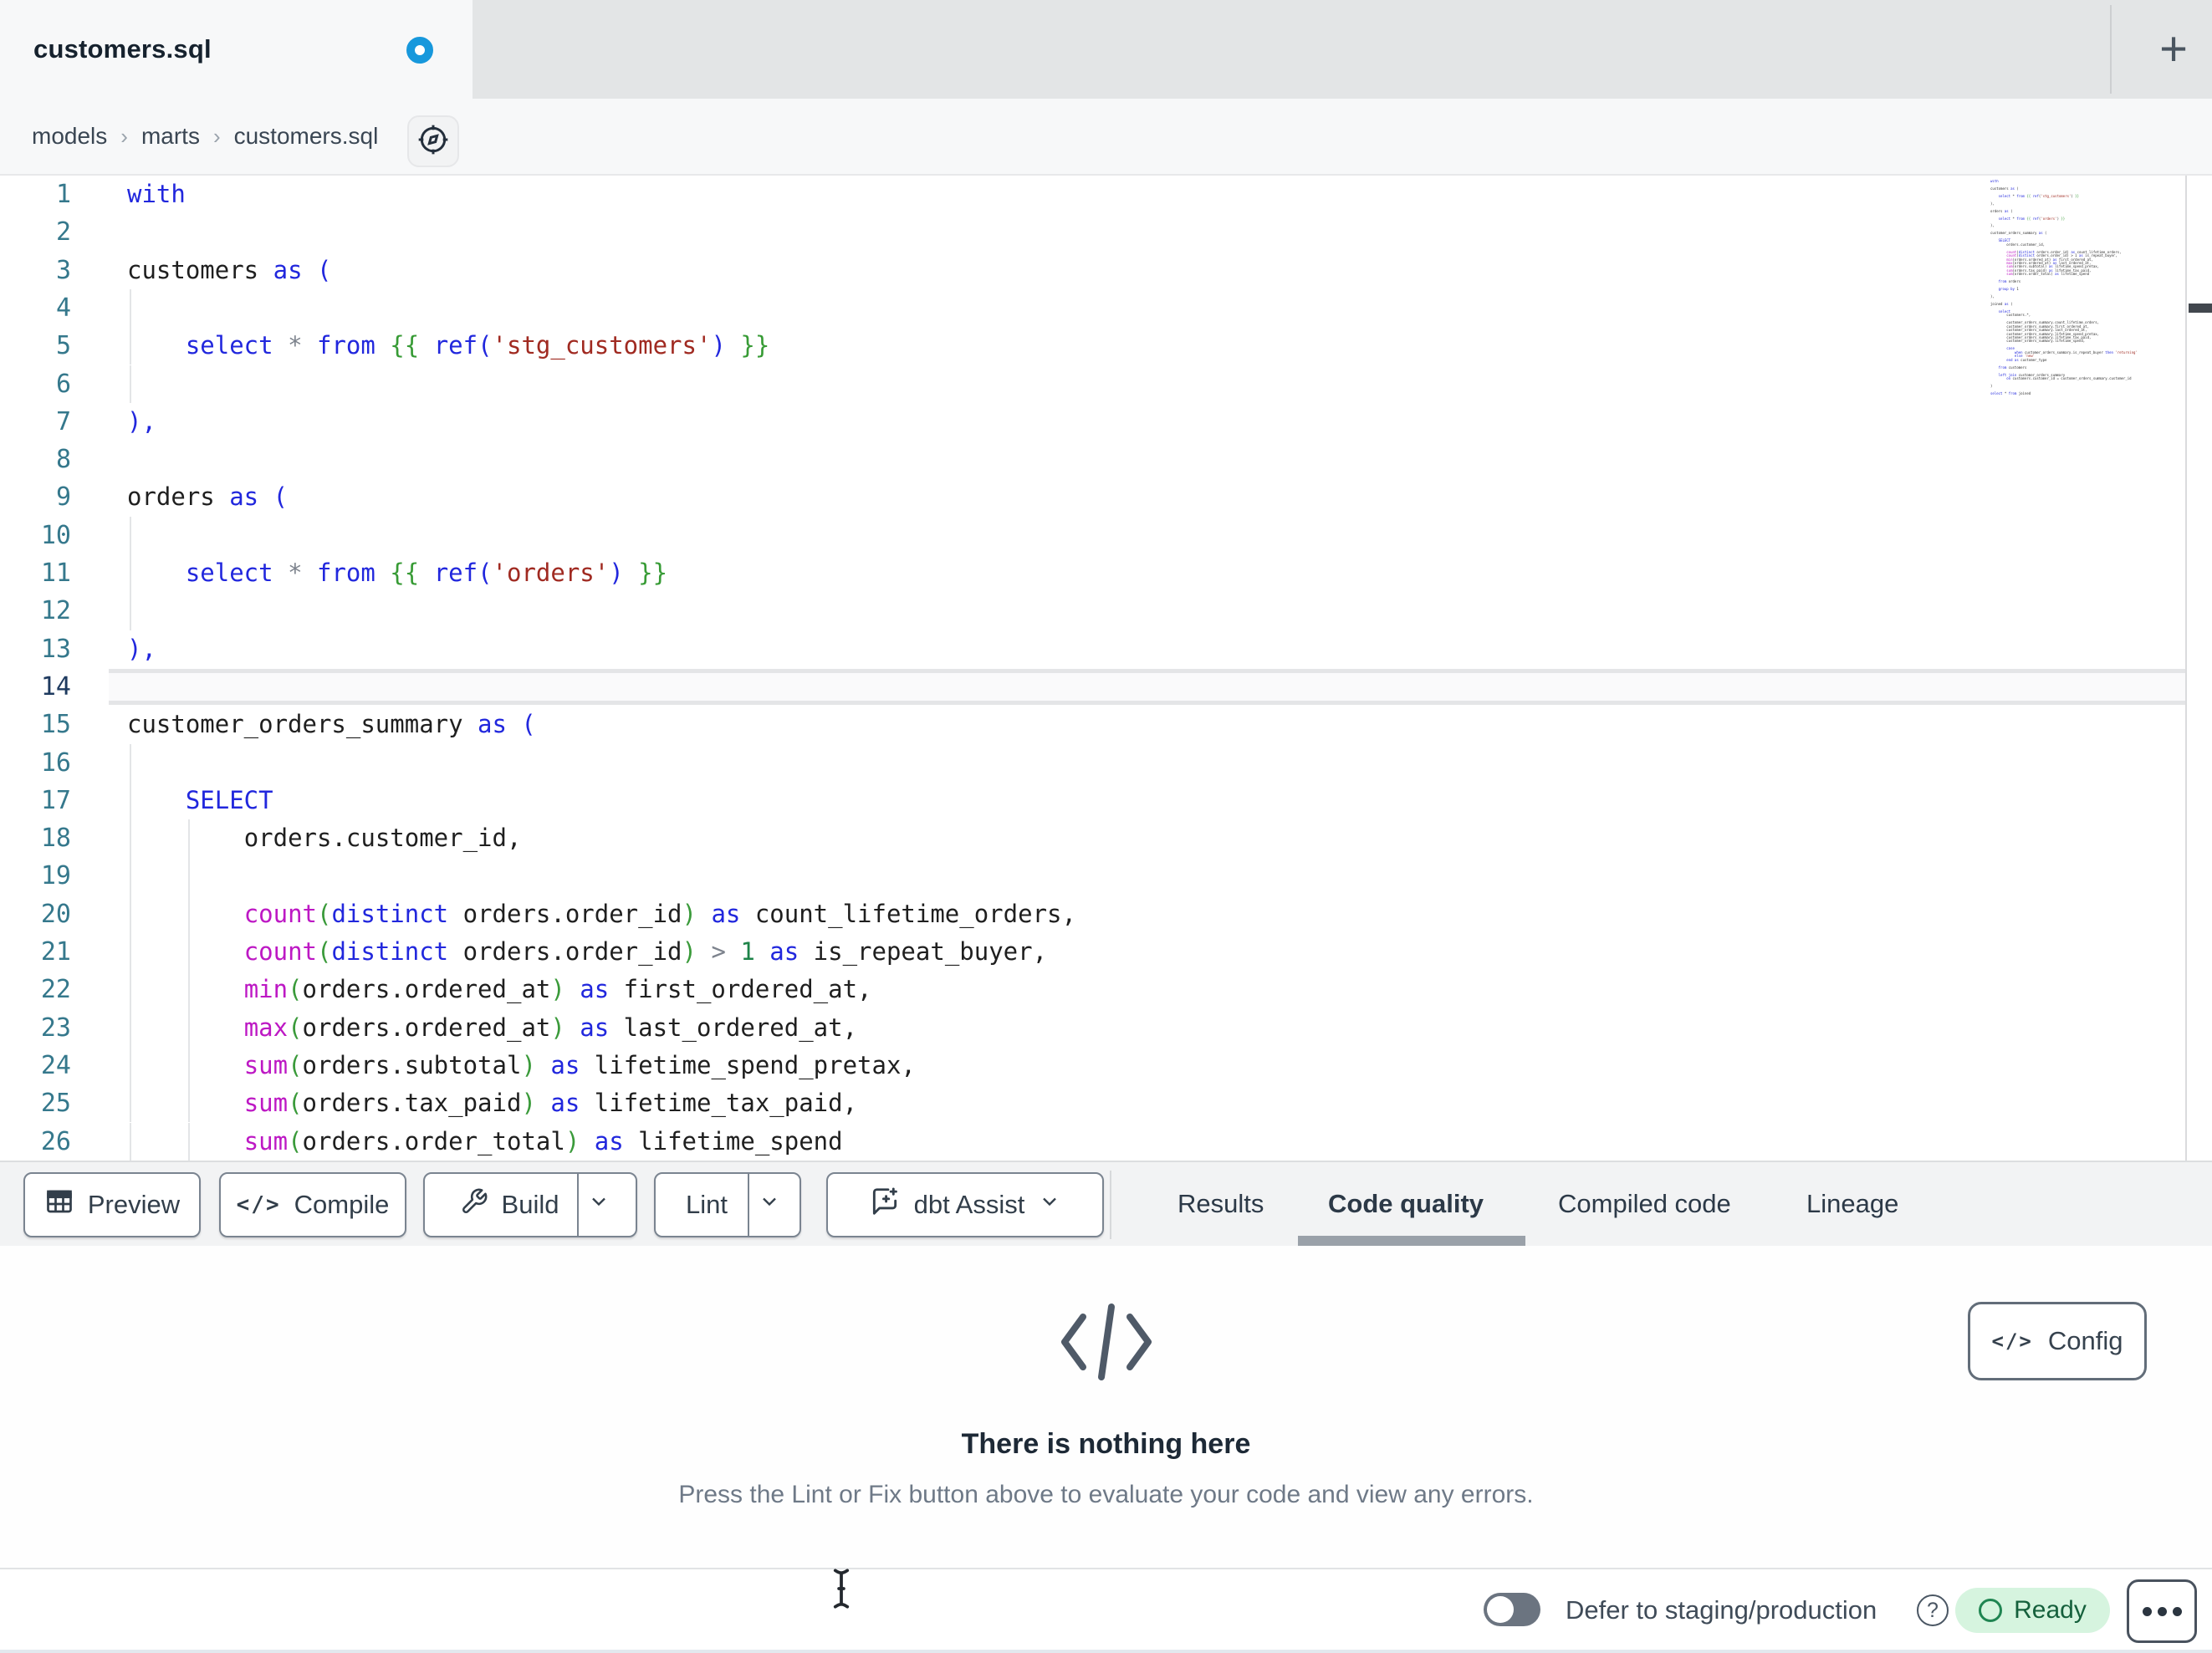  What do you see at coordinates (331, 724) in the screenshot?
I see `code-text: customer_orders_summary as (` at bounding box center [331, 724].